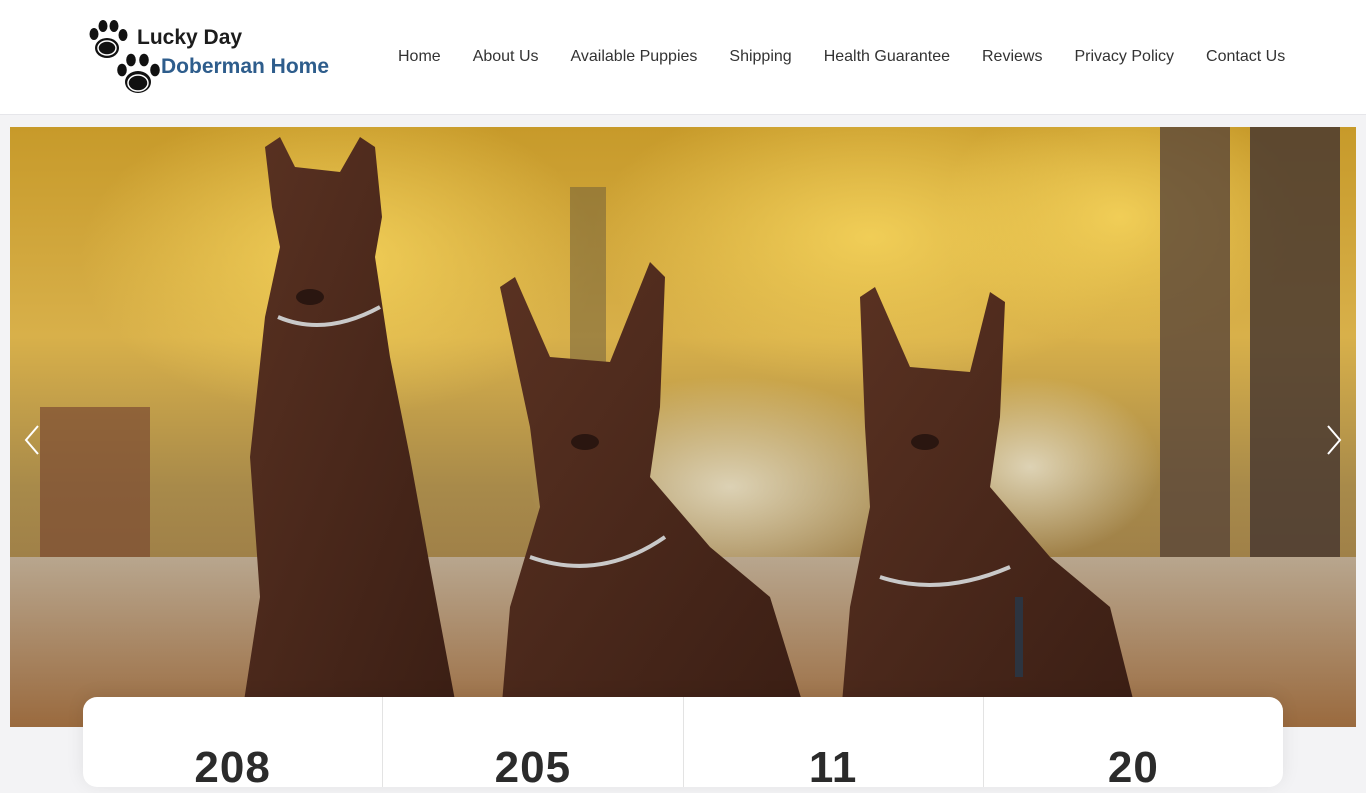  I want to click on slider-prev-button, so click(32, 440).